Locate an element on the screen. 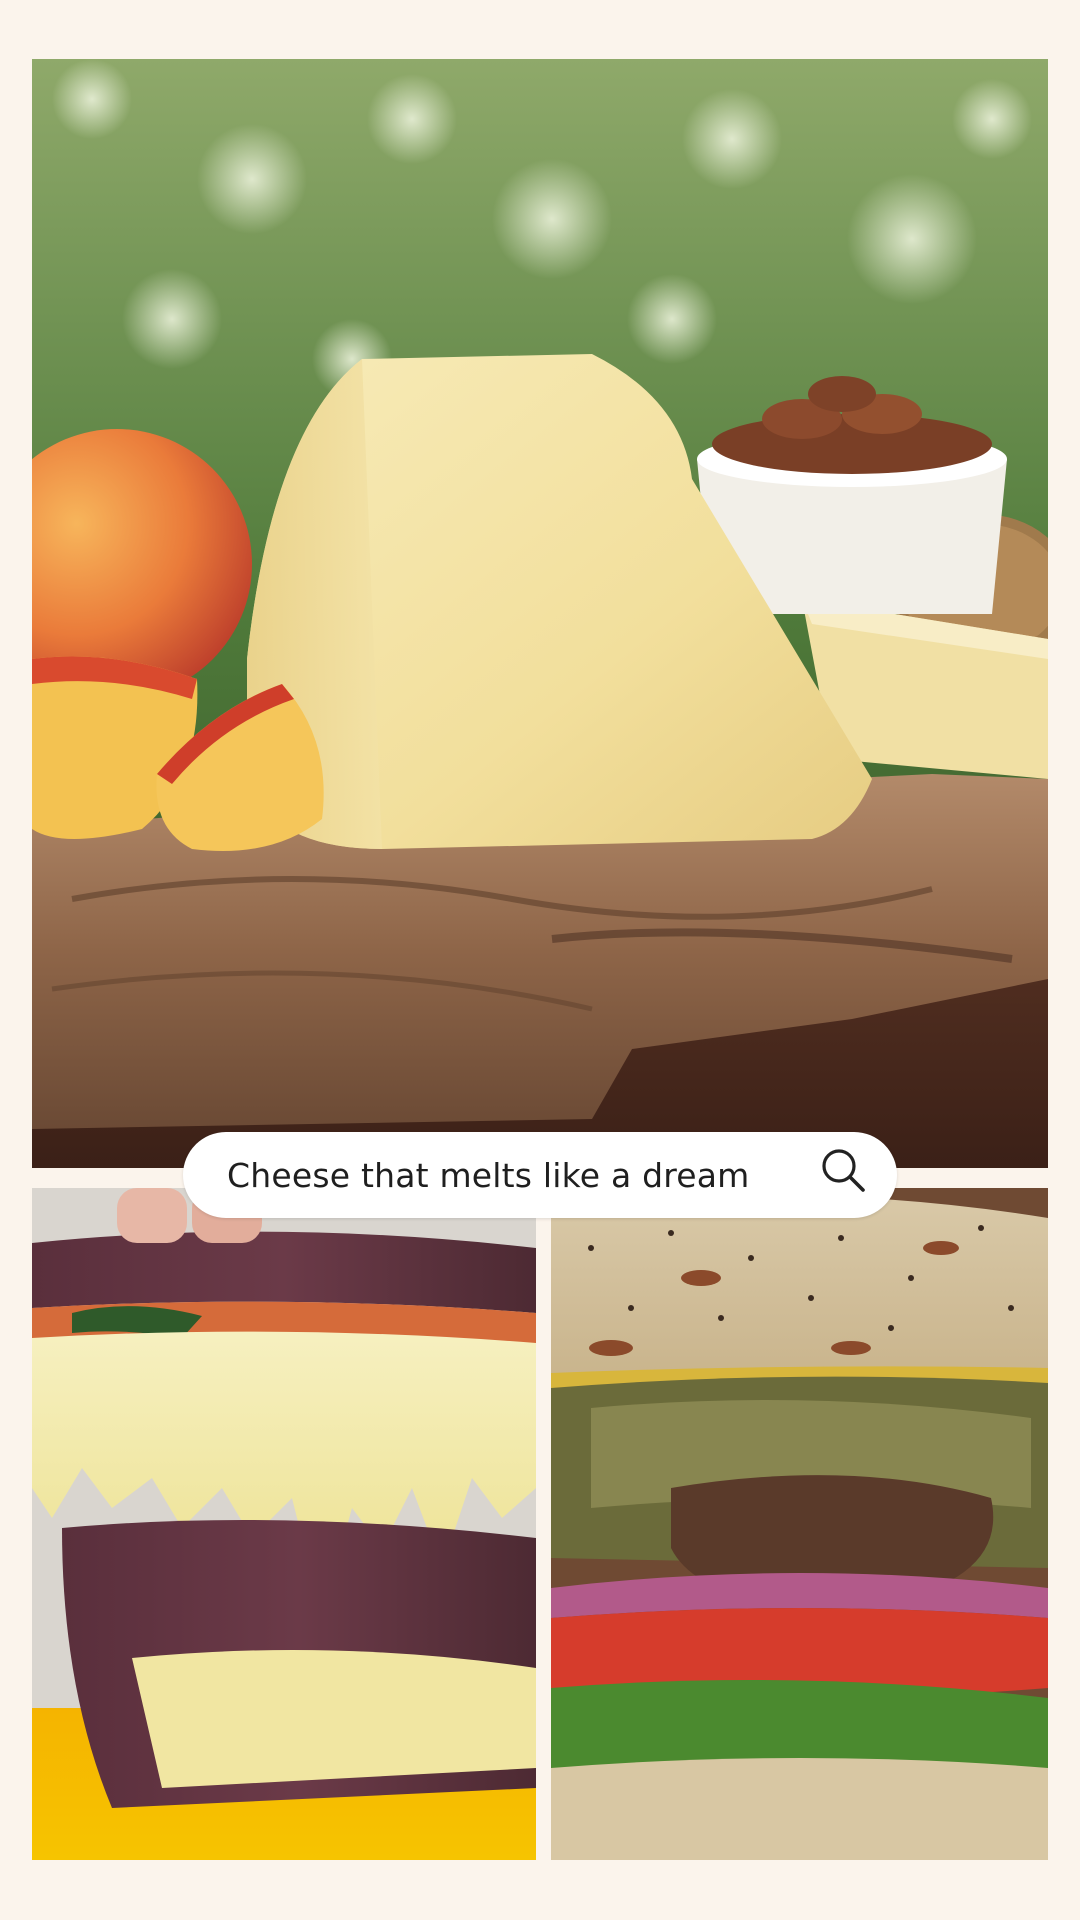 Image resolution: width=1080 pixels, height=1920 pixels. search-icon is located at coordinates (843, 1170).